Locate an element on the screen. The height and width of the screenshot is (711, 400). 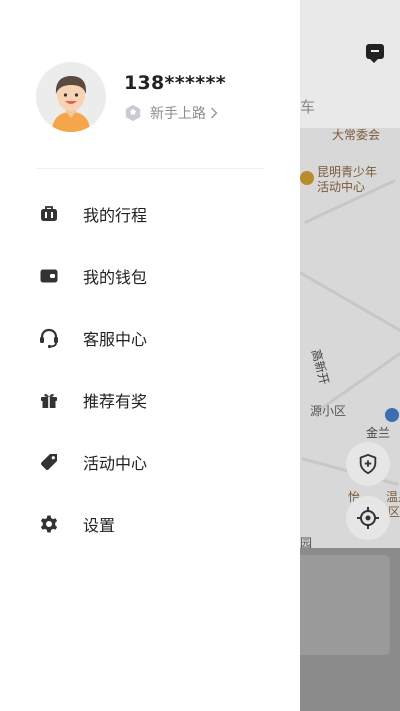
user-level: 新手上路 is located at coordinates (171, 113).